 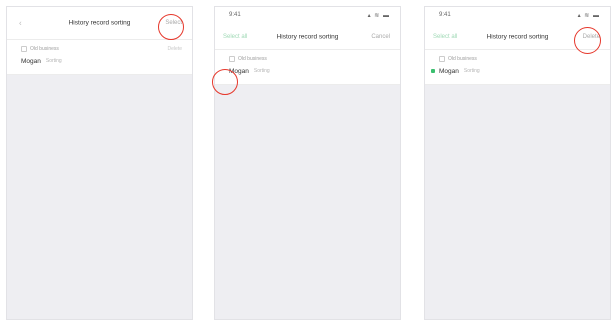 I want to click on nav-bar: Select all History record sorting Cancel, so click(x=307, y=37).